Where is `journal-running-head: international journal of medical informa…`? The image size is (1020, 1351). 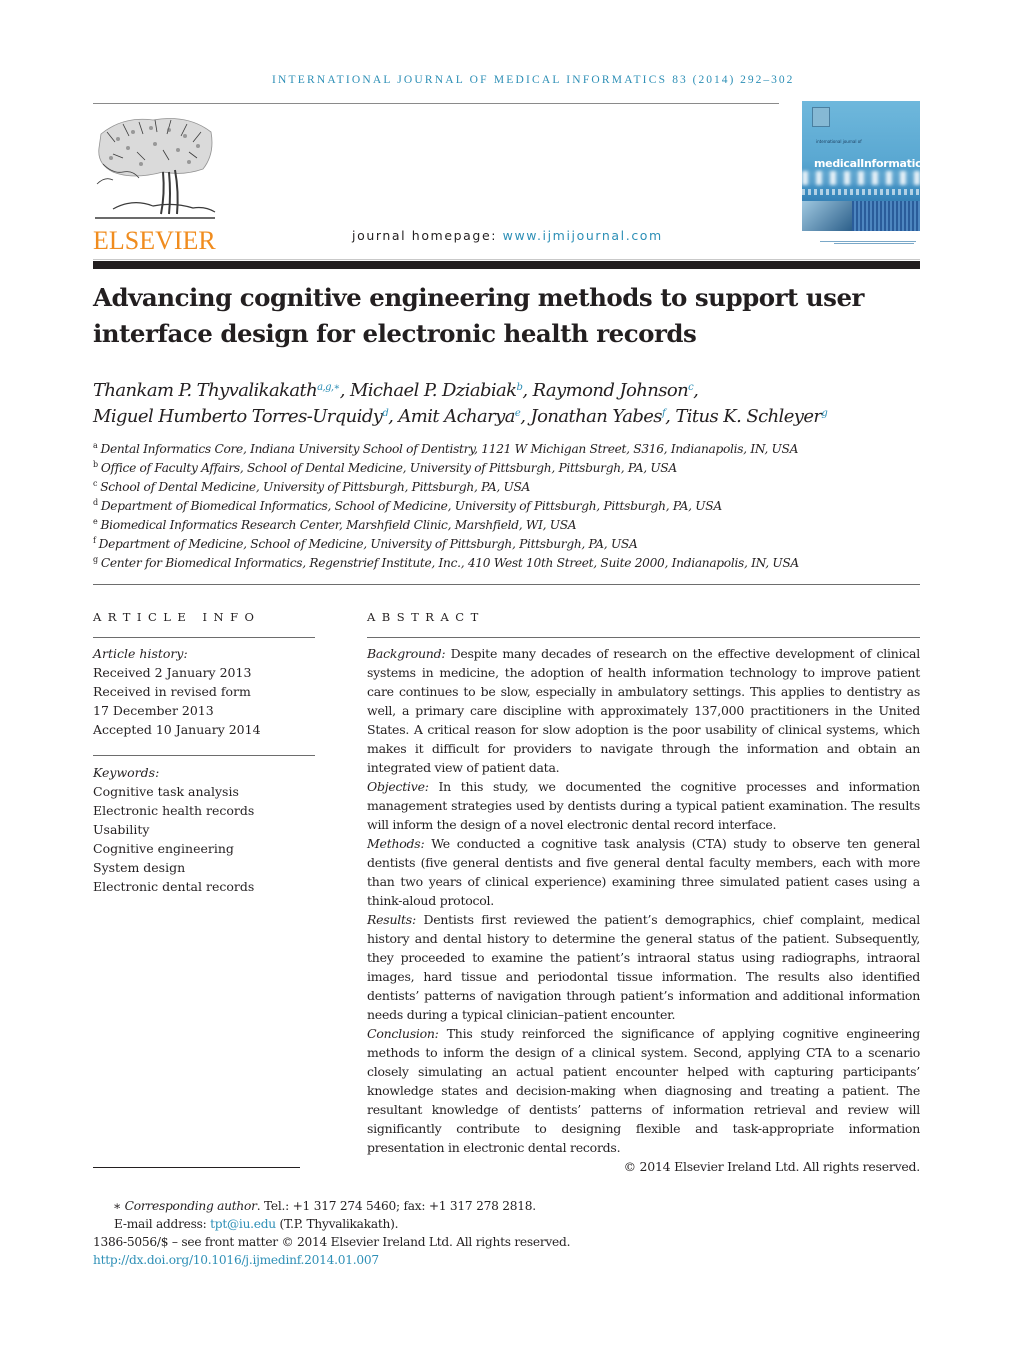 journal-running-head: international journal of medical informa… is located at coordinates (533, 80).